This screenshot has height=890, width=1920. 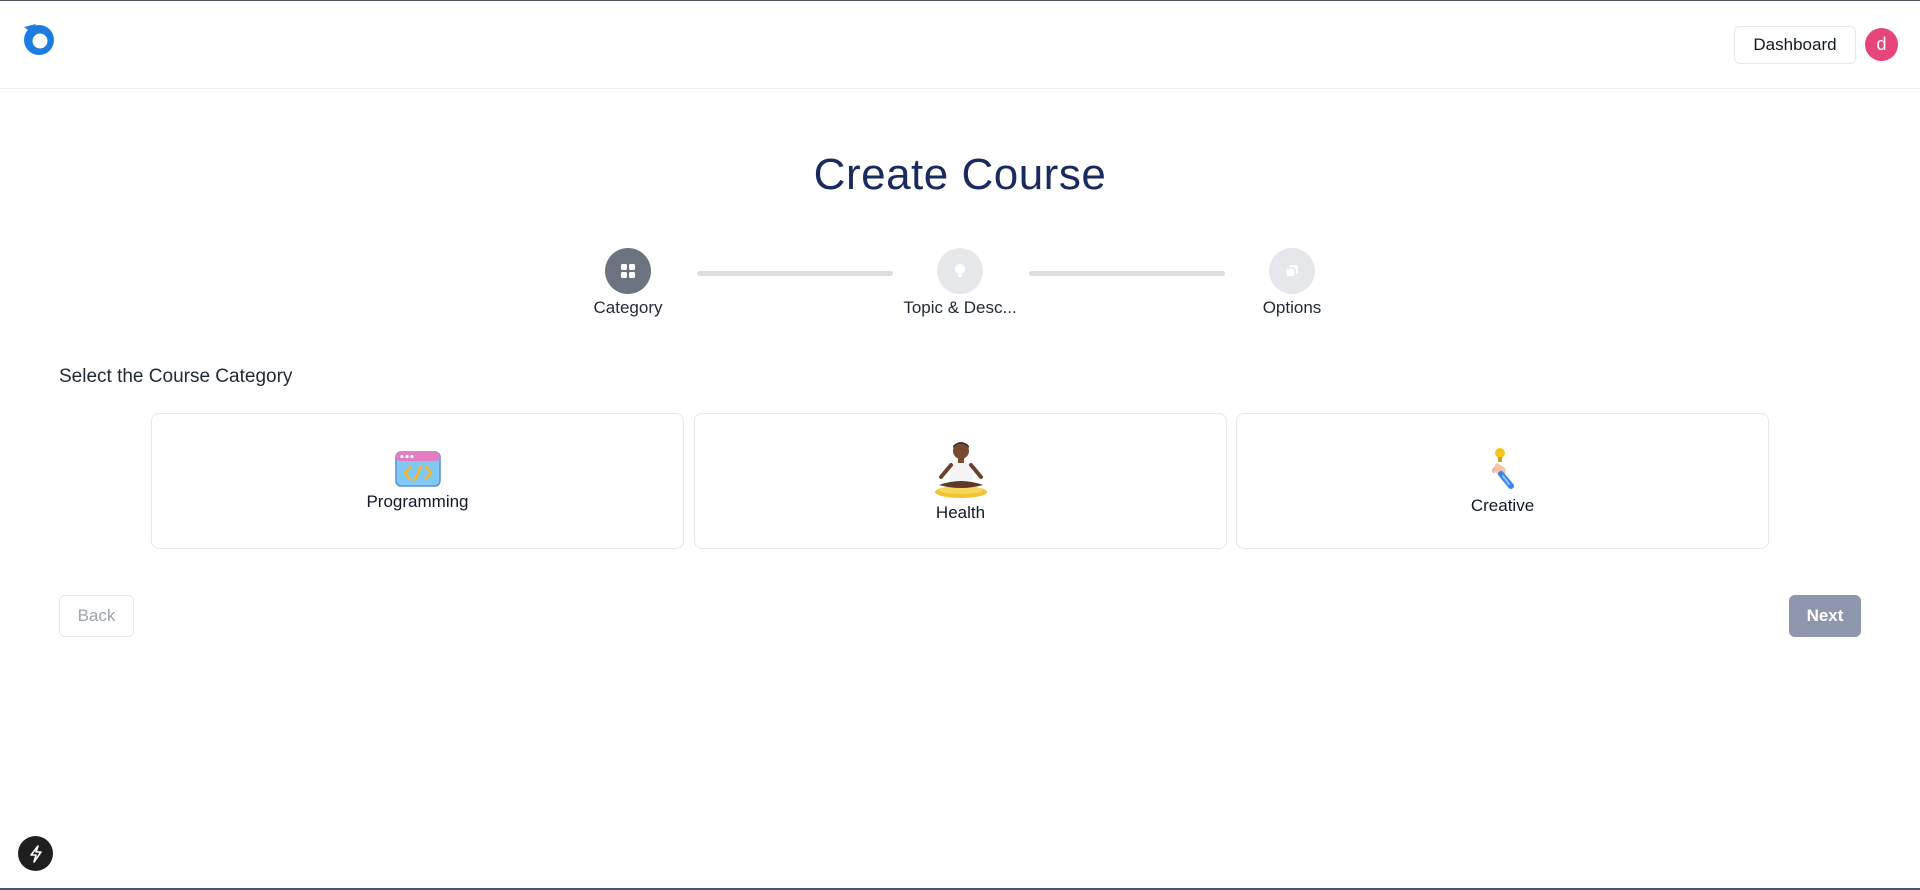 What do you see at coordinates (1502, 468) in the screenshot?
I see `hand-lightbulb-icon` at bounding box center [1502, 468].